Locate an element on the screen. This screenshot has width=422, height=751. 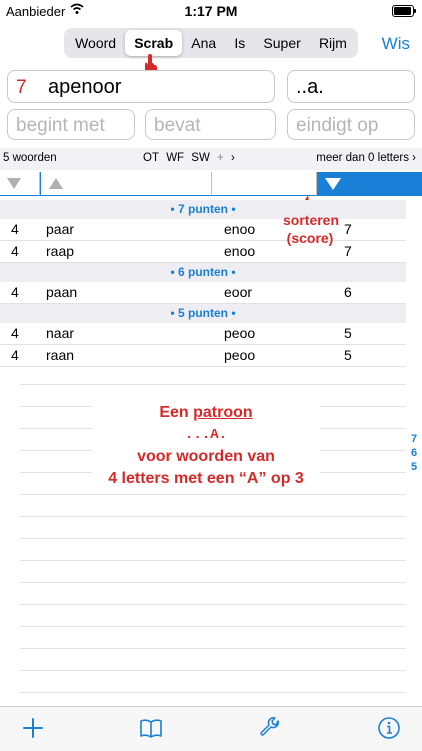
index-entry: 5 is located at coordinates (414, 467).